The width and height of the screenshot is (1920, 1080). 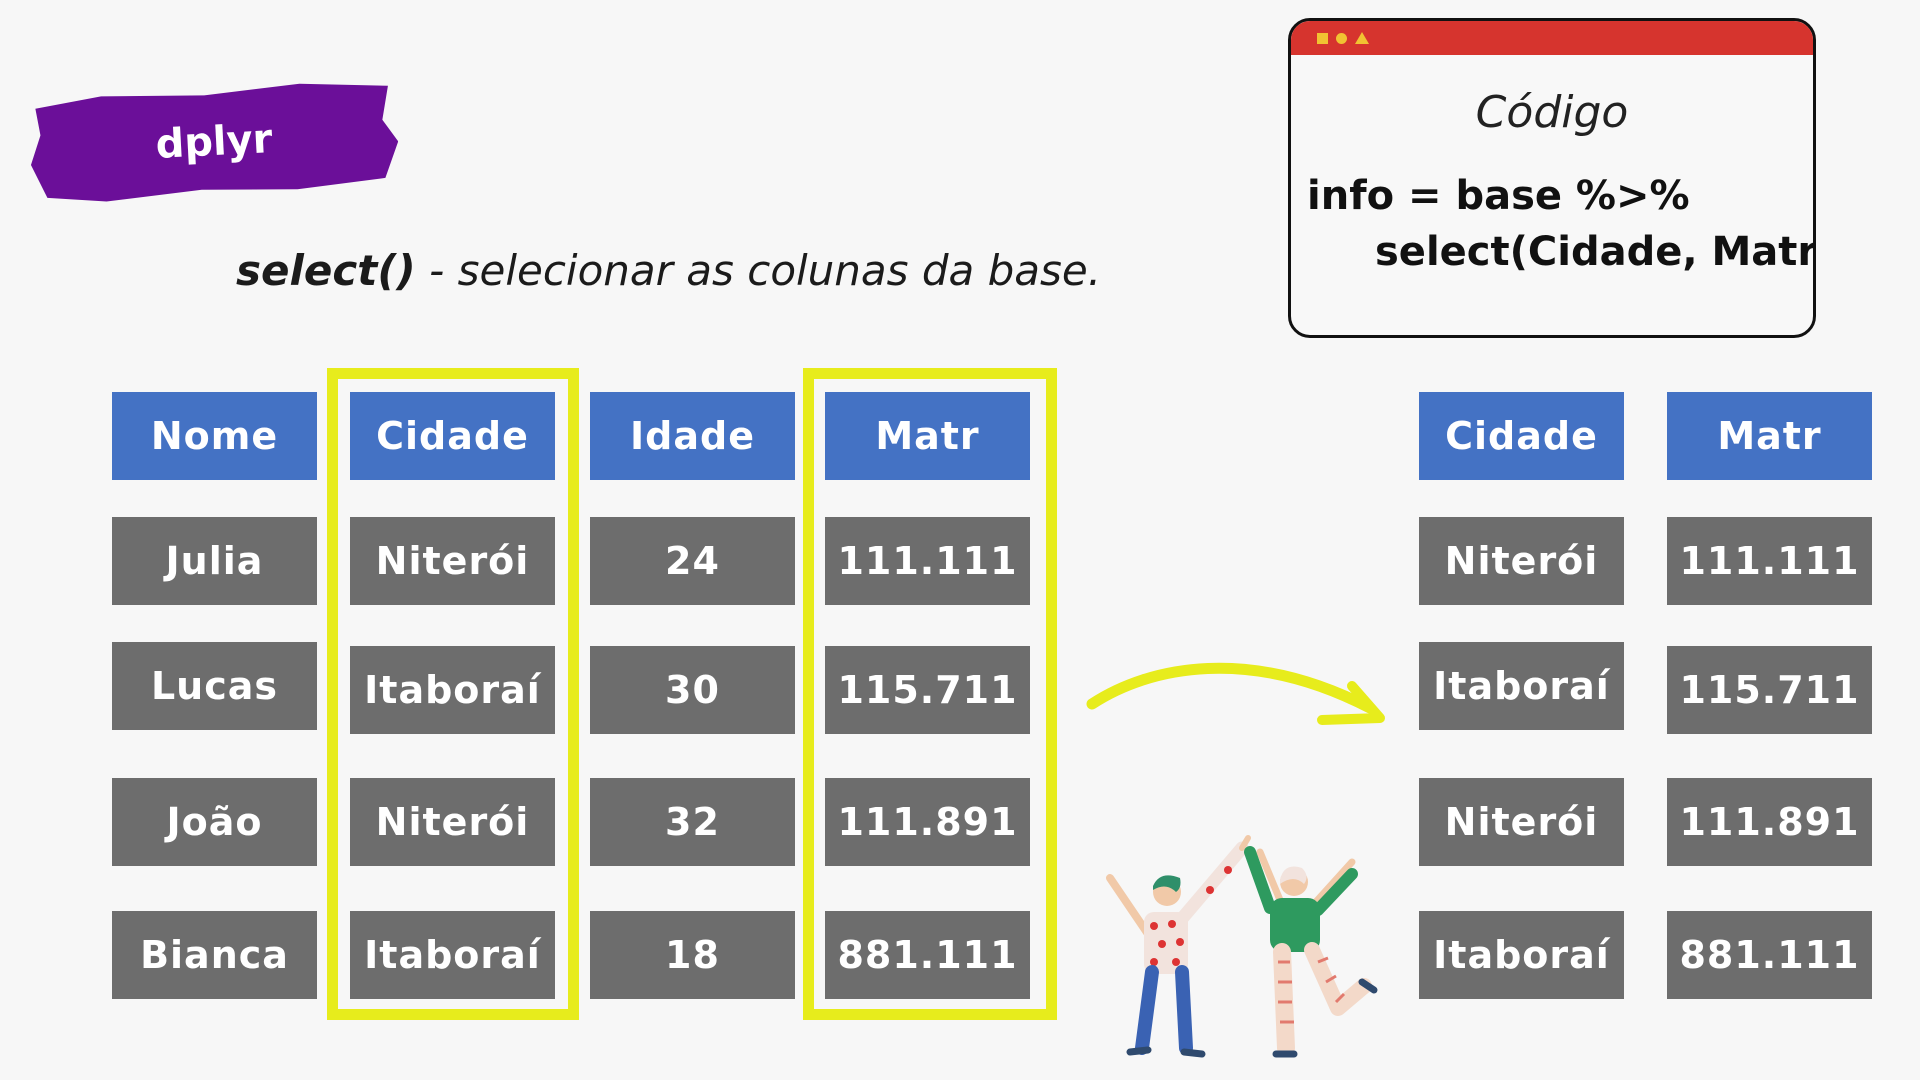 I want to click on code-title: Código, so click(x=1552, y=112).